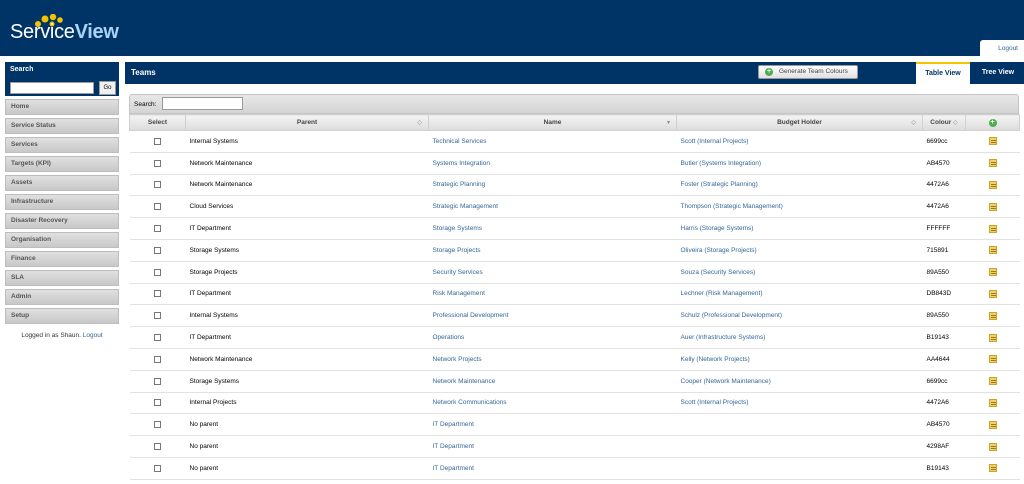  I want to click on sidebar-logout-link: Logout, so click(93, 335).